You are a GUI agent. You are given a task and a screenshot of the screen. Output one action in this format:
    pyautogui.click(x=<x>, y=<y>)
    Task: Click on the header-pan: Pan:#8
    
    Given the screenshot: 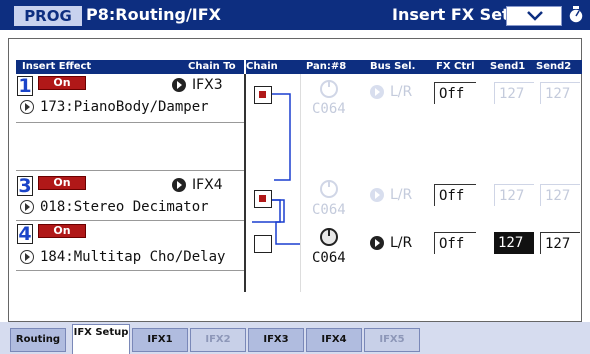 What is the action you would take?
    pyautogui.click(x=326, y=66)
    